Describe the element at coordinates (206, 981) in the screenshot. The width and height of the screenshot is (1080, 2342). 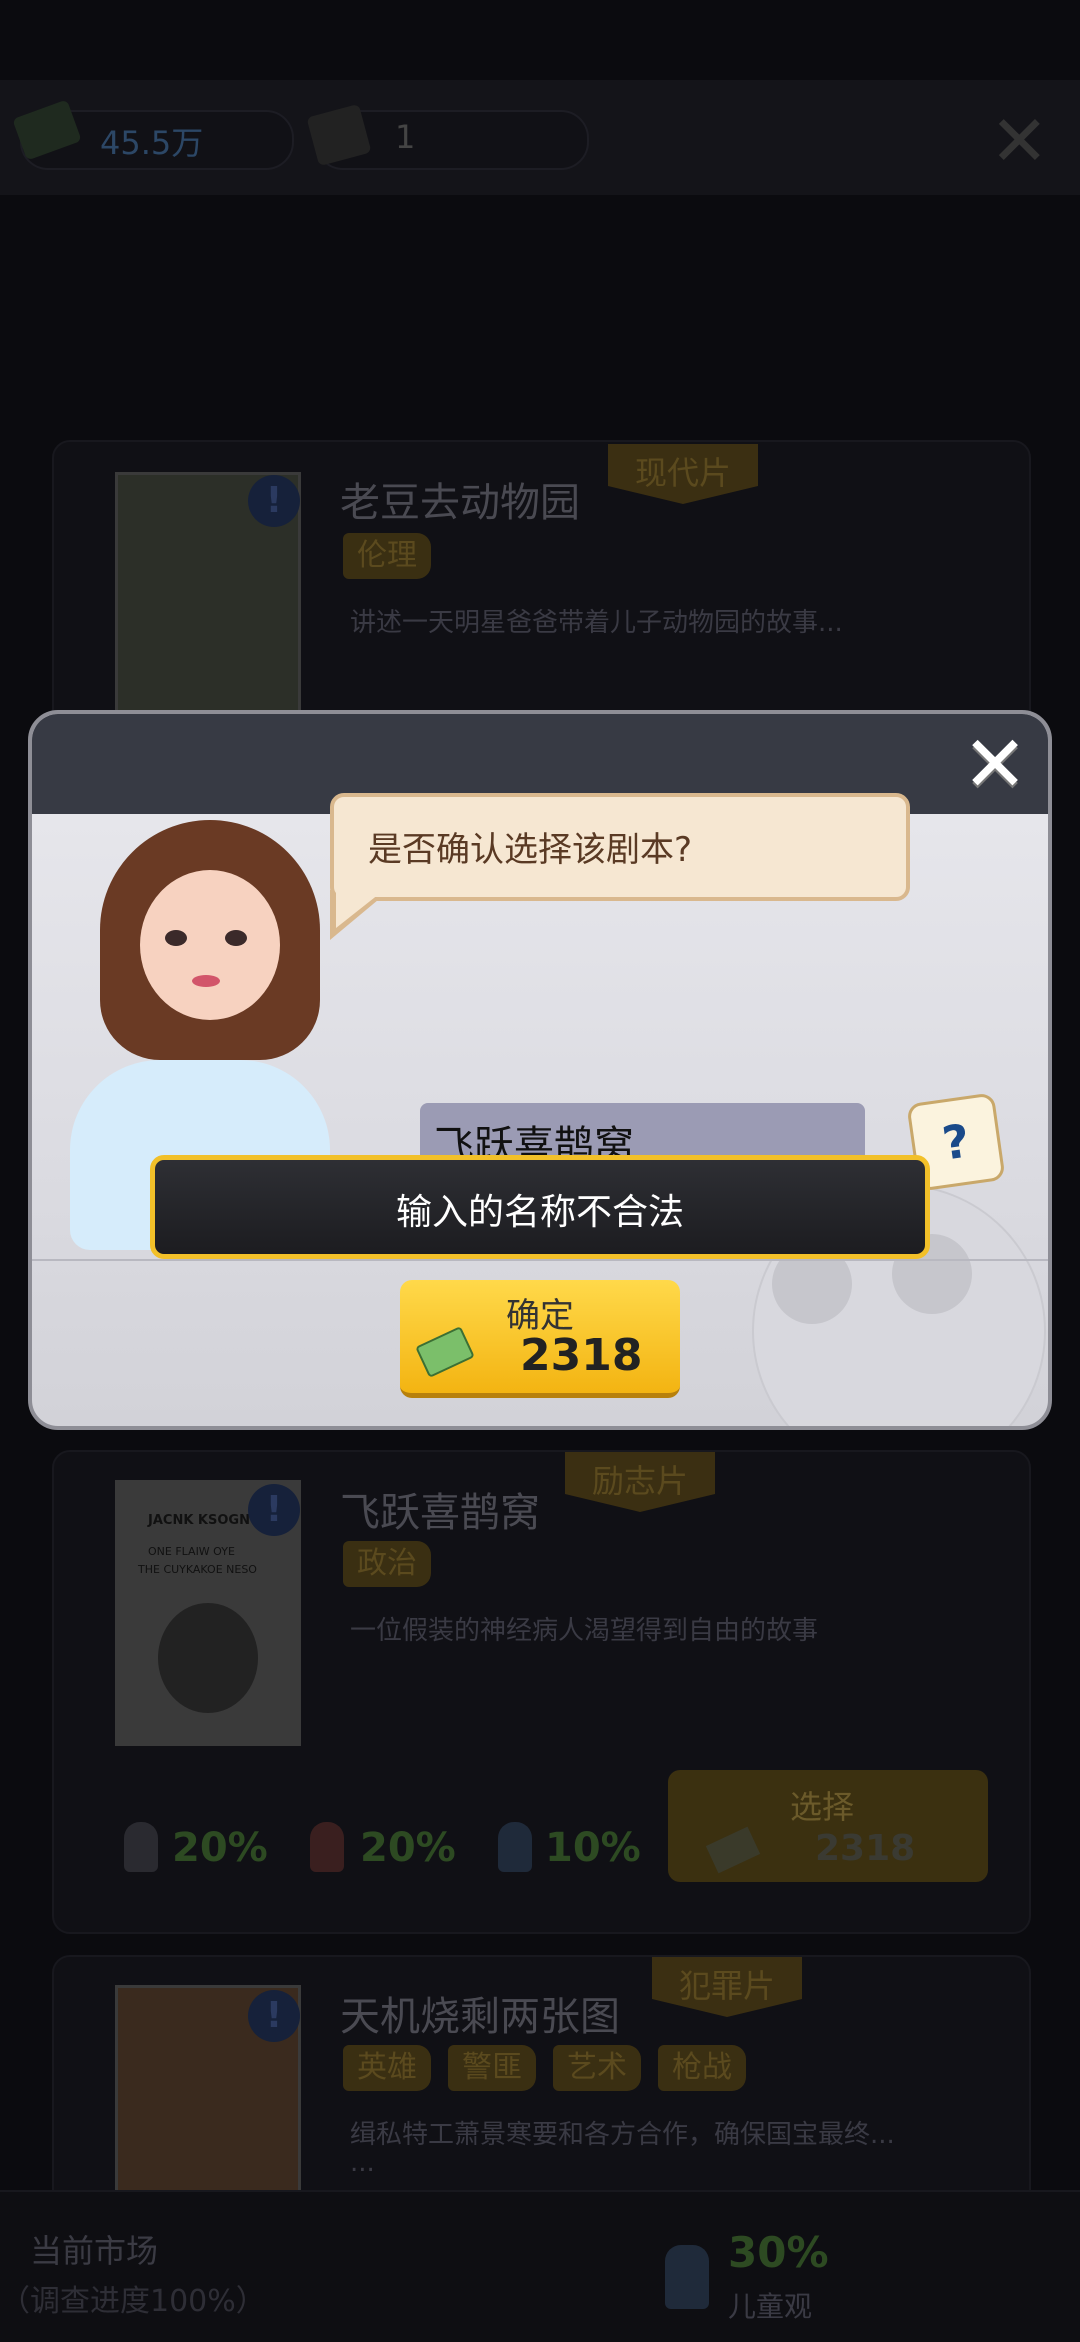
I see `character-lips` at that location.